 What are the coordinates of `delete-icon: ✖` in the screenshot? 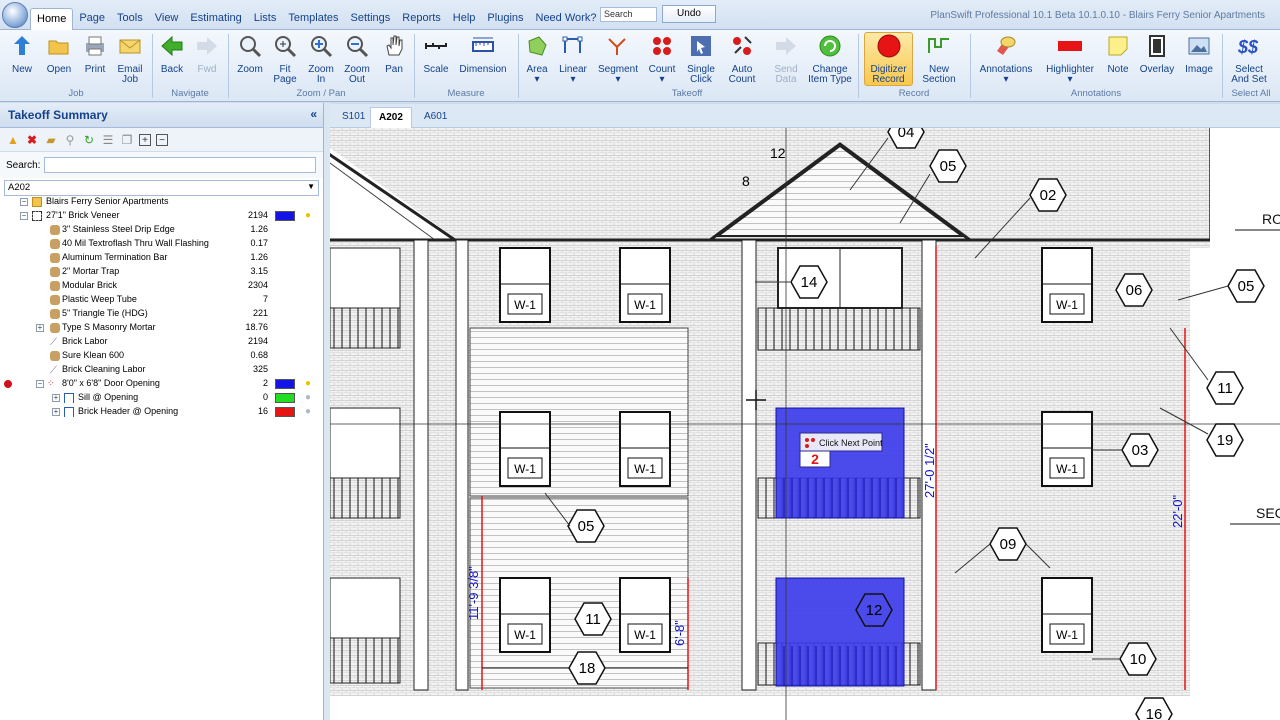 It's located at (32, 140).